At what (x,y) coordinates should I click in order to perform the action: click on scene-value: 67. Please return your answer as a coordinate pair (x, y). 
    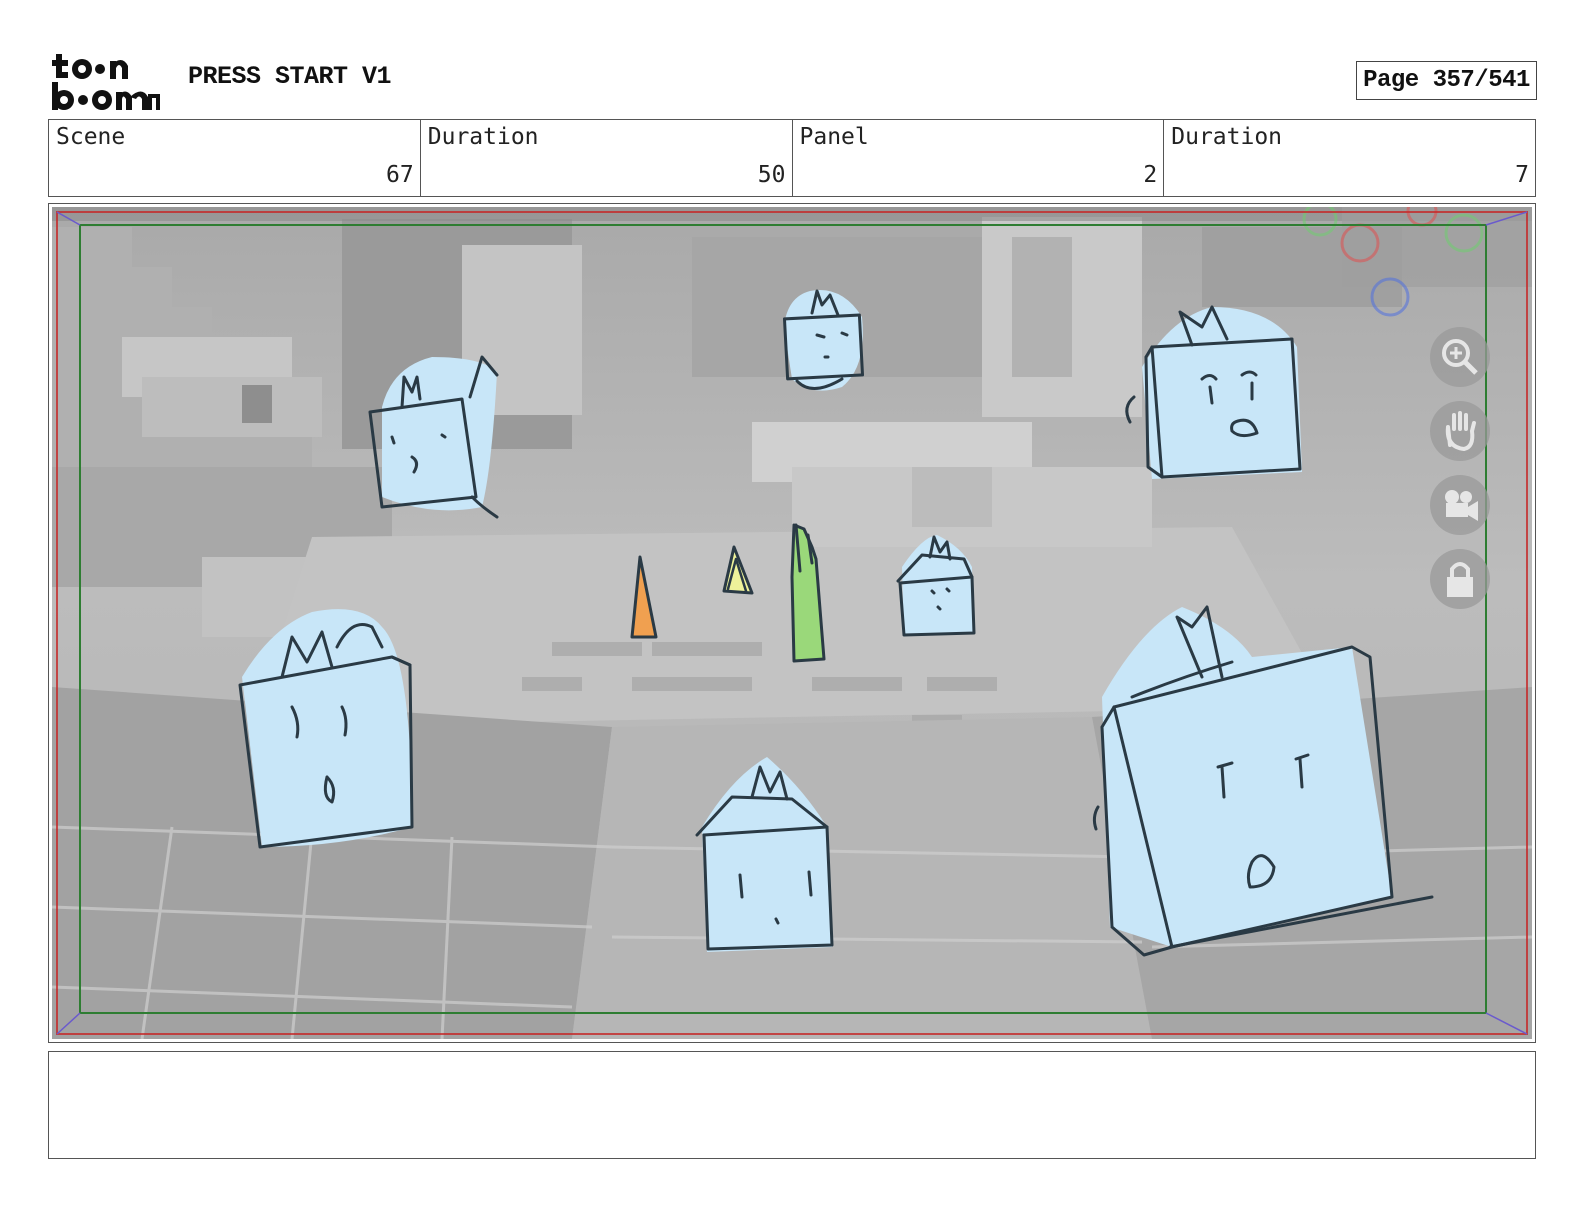
    Looking at the image, I should click on (400, 175).